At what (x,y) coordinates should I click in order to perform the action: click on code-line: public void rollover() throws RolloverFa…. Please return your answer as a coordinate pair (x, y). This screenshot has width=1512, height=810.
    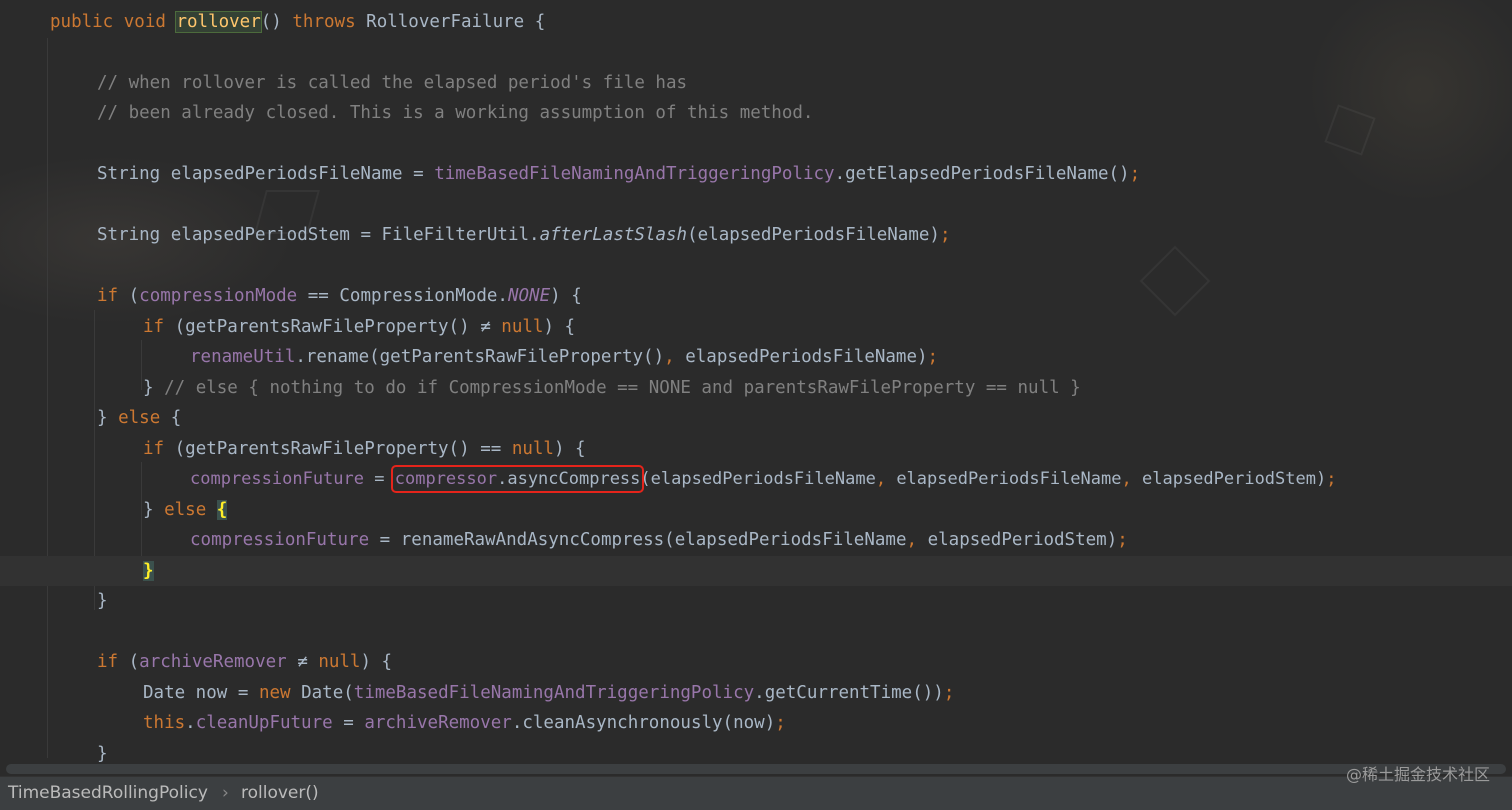
    Looking at the image, I should click on (297, 22).